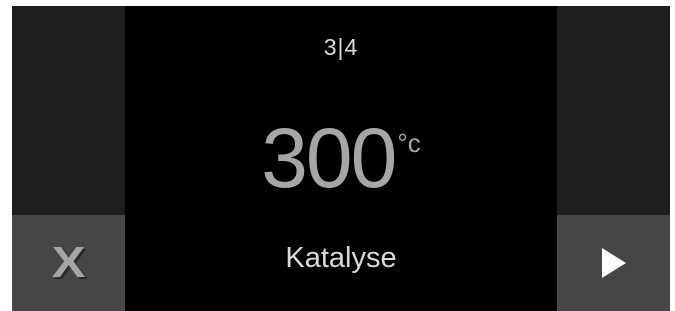 Image resolution: width=675 pixels, height=311 pixels. Describe the element at coordinates (409, 143) in the screenshot. I see `temperature-unit: °c` at that location.